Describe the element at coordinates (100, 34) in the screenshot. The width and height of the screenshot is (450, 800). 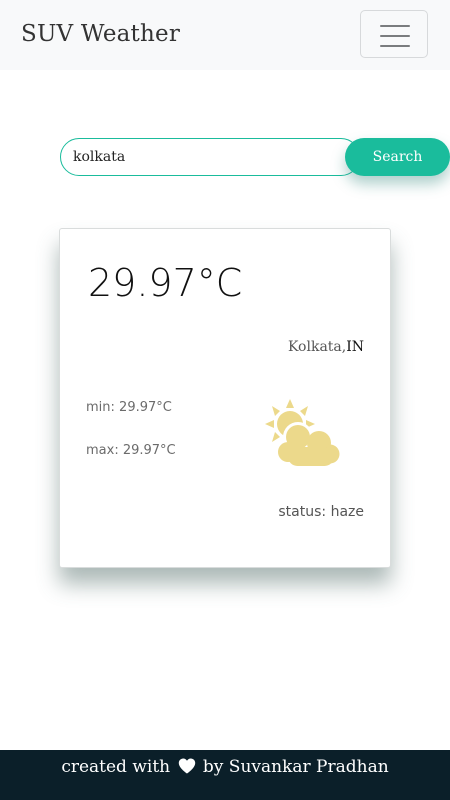
I see `brand-title: SUV Weather` at that location.